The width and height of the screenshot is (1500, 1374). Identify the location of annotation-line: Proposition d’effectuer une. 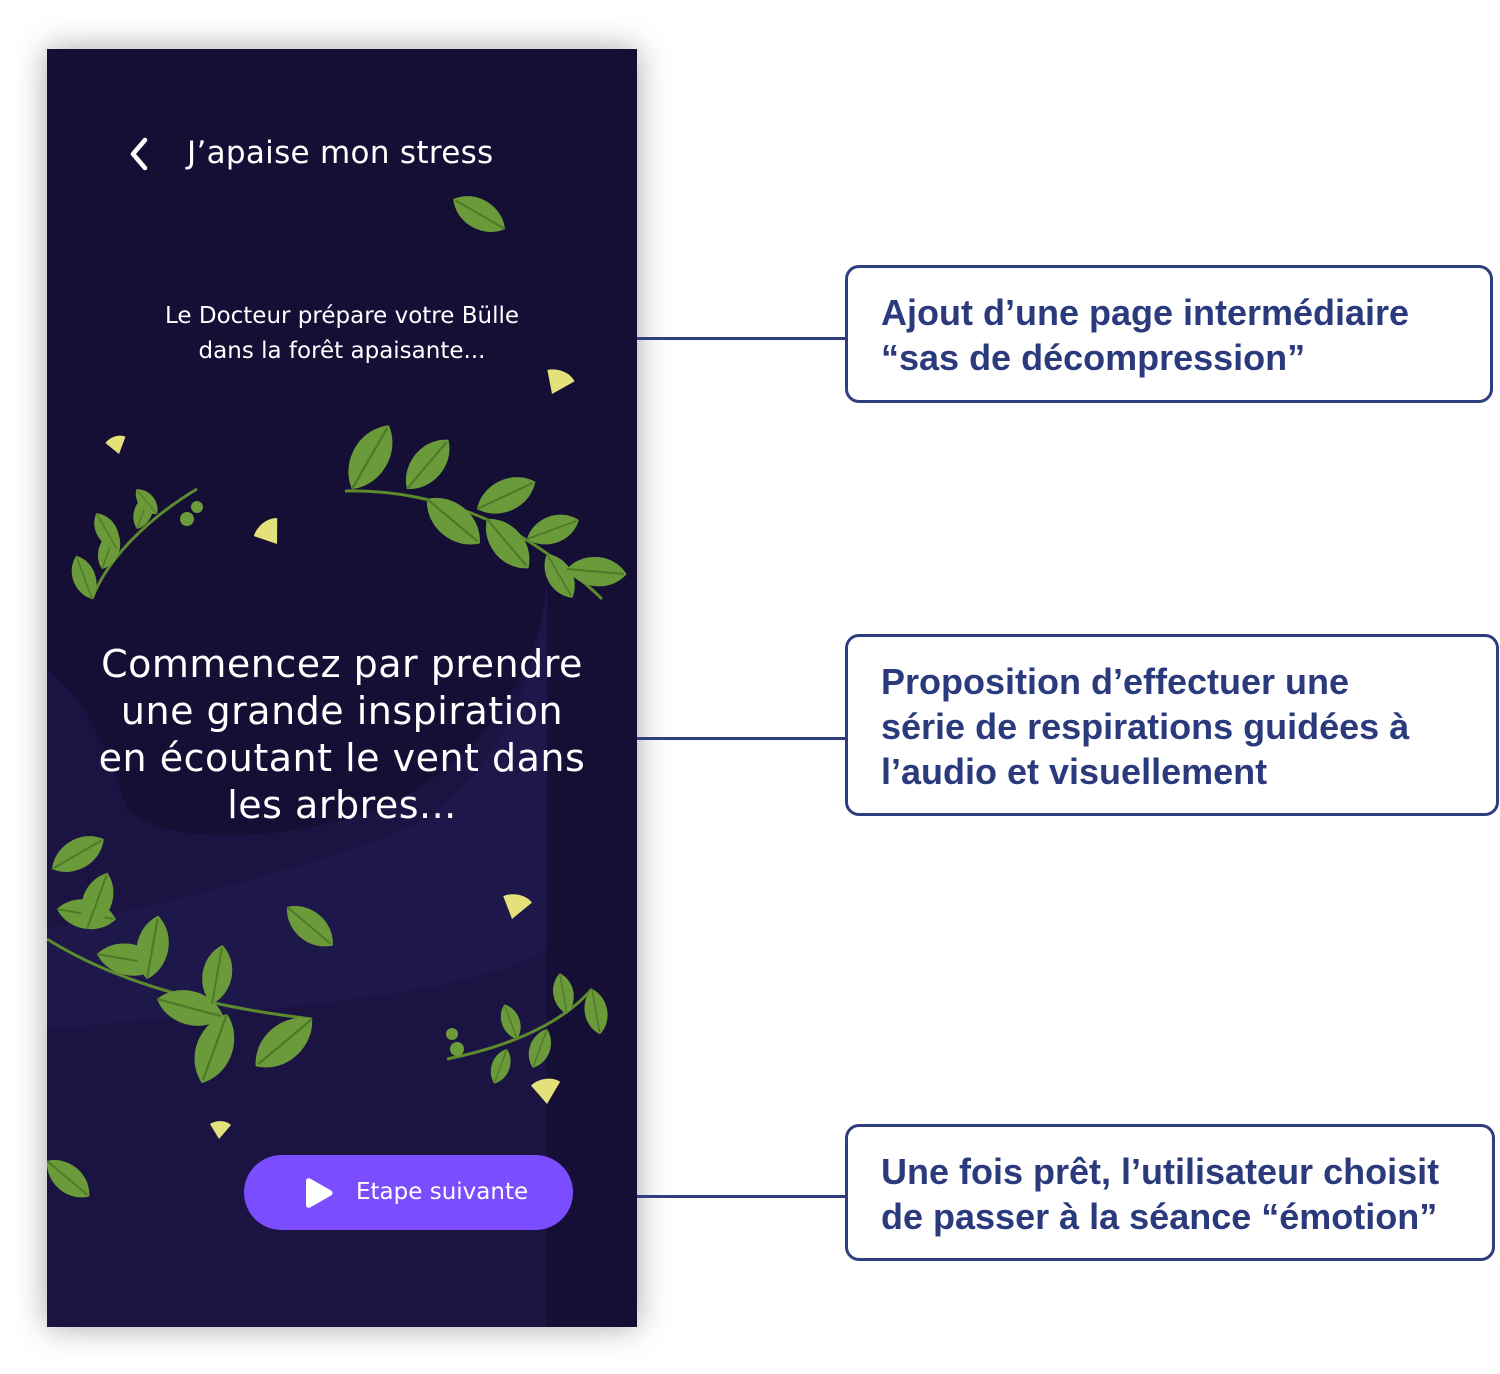
(1115, 681).